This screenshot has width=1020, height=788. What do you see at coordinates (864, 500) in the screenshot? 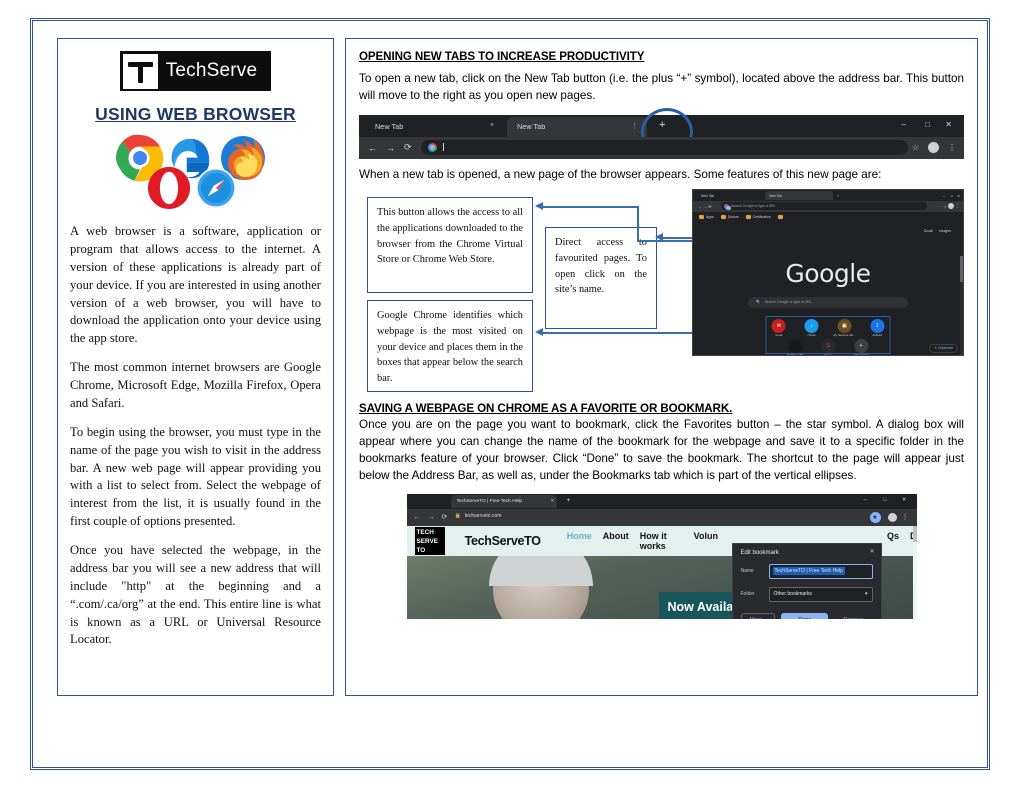
I see `bm-minimize-icon: –` at bounding box center [864, 500].